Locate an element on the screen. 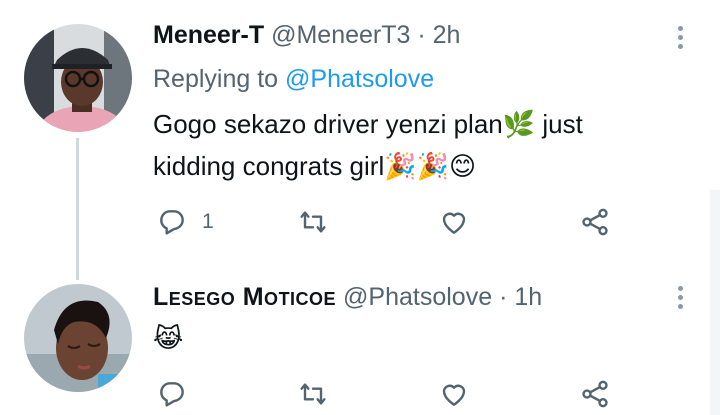 Image resolution: width=720 pixels, height=415 pixels. reply-button is located at coordinates (179, 394).